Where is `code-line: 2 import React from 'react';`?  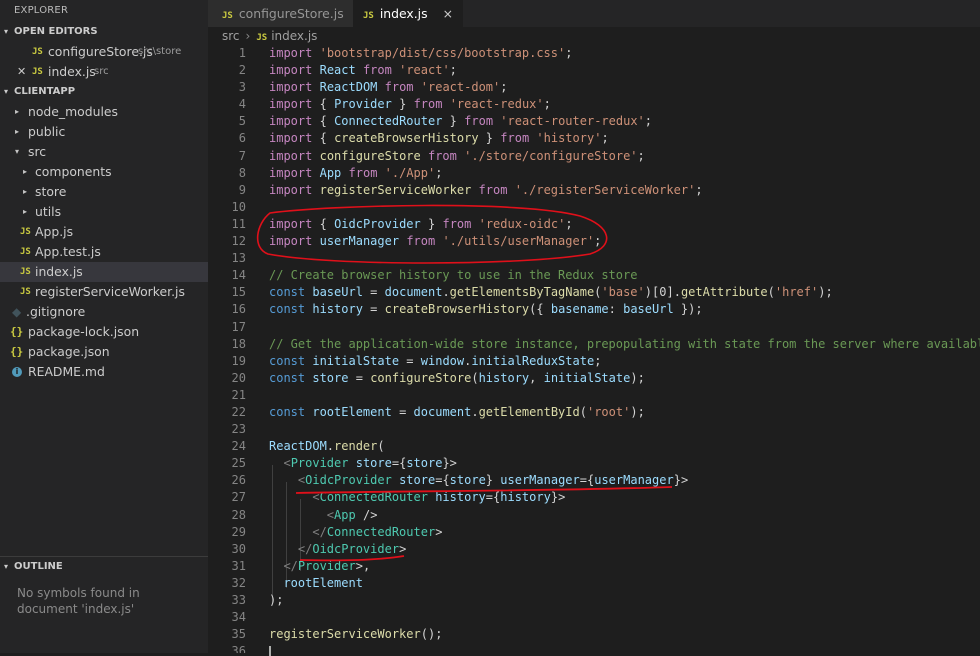 code-line: 2 import React from 'react'; is located at coordinates (594, 70).